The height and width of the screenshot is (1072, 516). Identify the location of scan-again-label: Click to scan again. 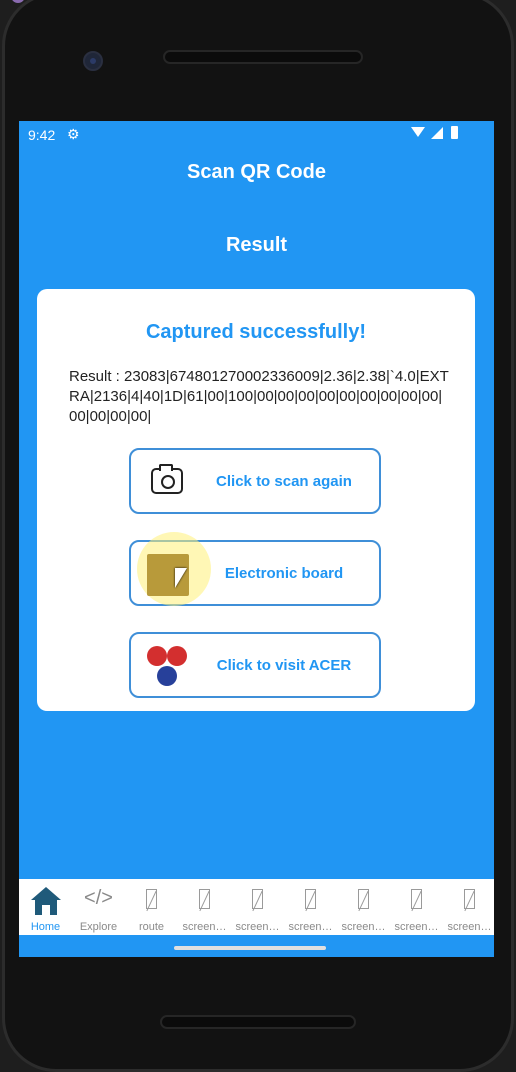
(284, 481).